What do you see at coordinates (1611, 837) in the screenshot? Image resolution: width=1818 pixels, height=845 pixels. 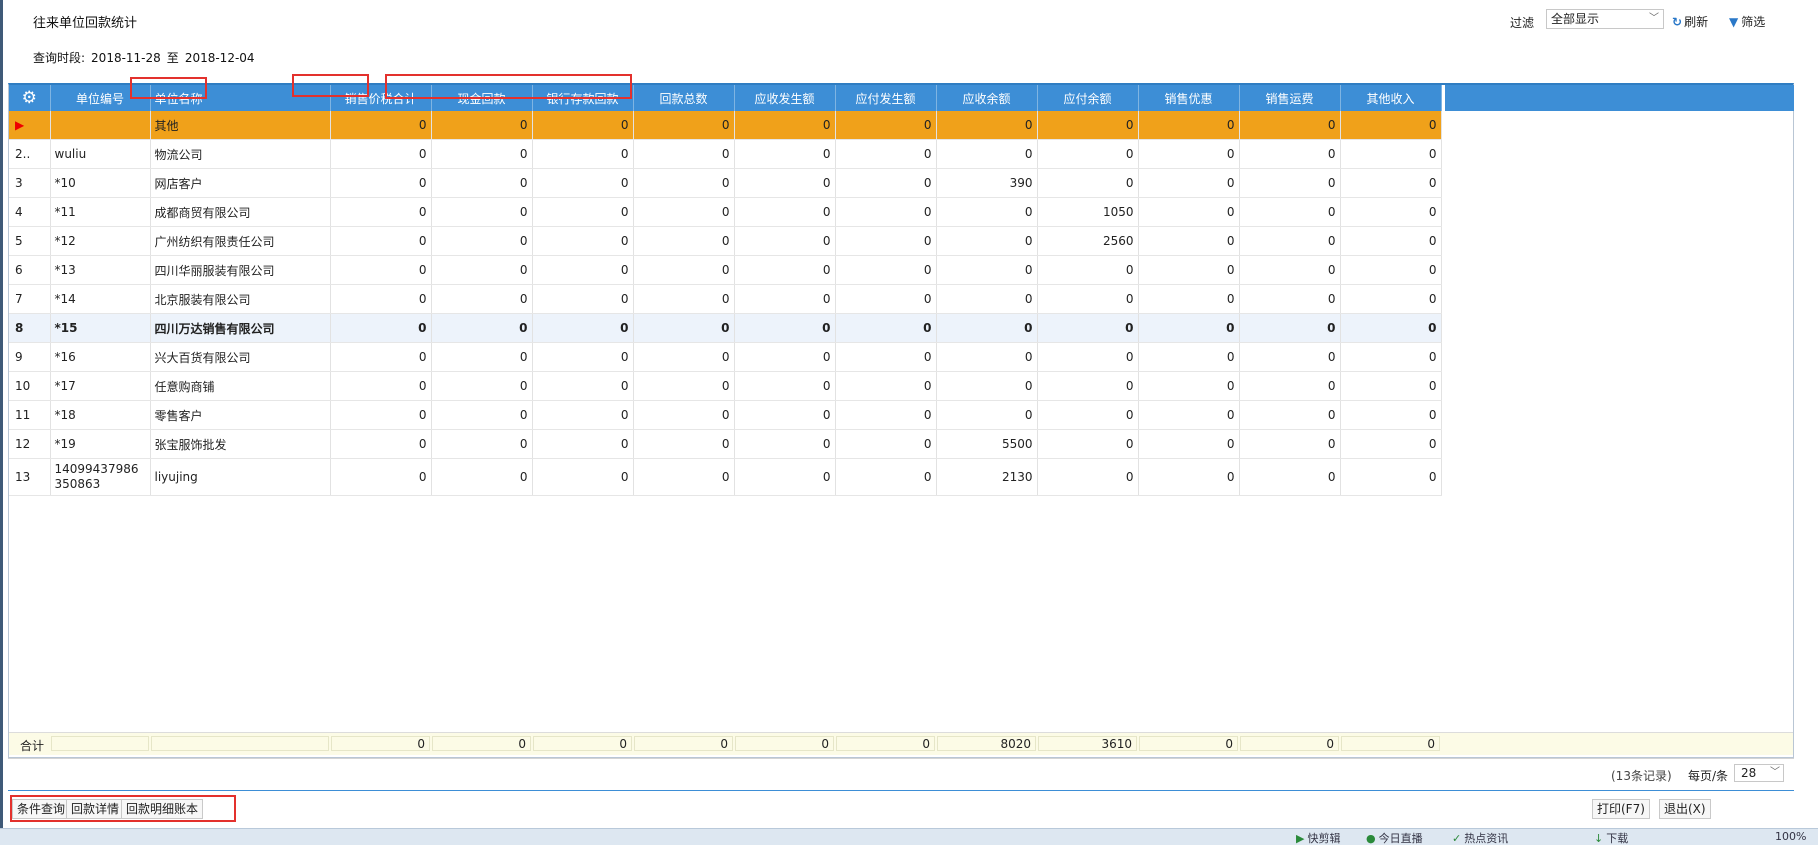 I see `status-item: ↓ 下载` at bounding box center [1611, 837].